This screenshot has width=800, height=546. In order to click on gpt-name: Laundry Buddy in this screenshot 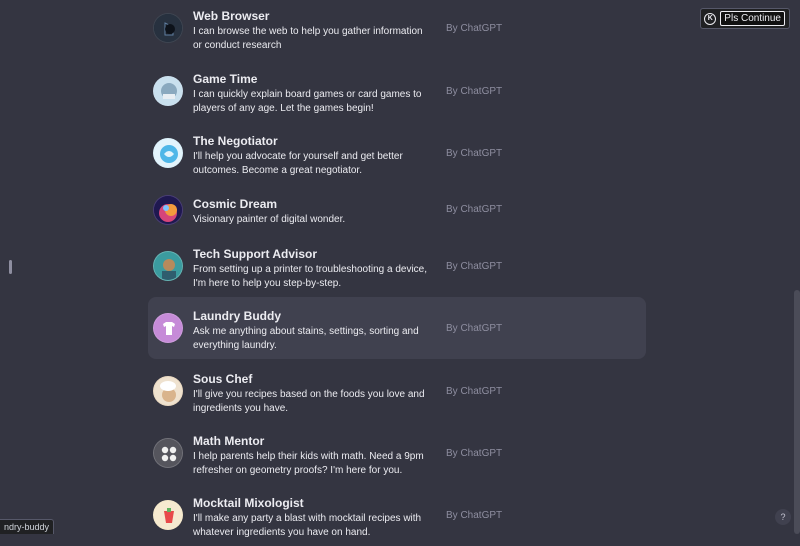, I will do `click(237, 316)`.